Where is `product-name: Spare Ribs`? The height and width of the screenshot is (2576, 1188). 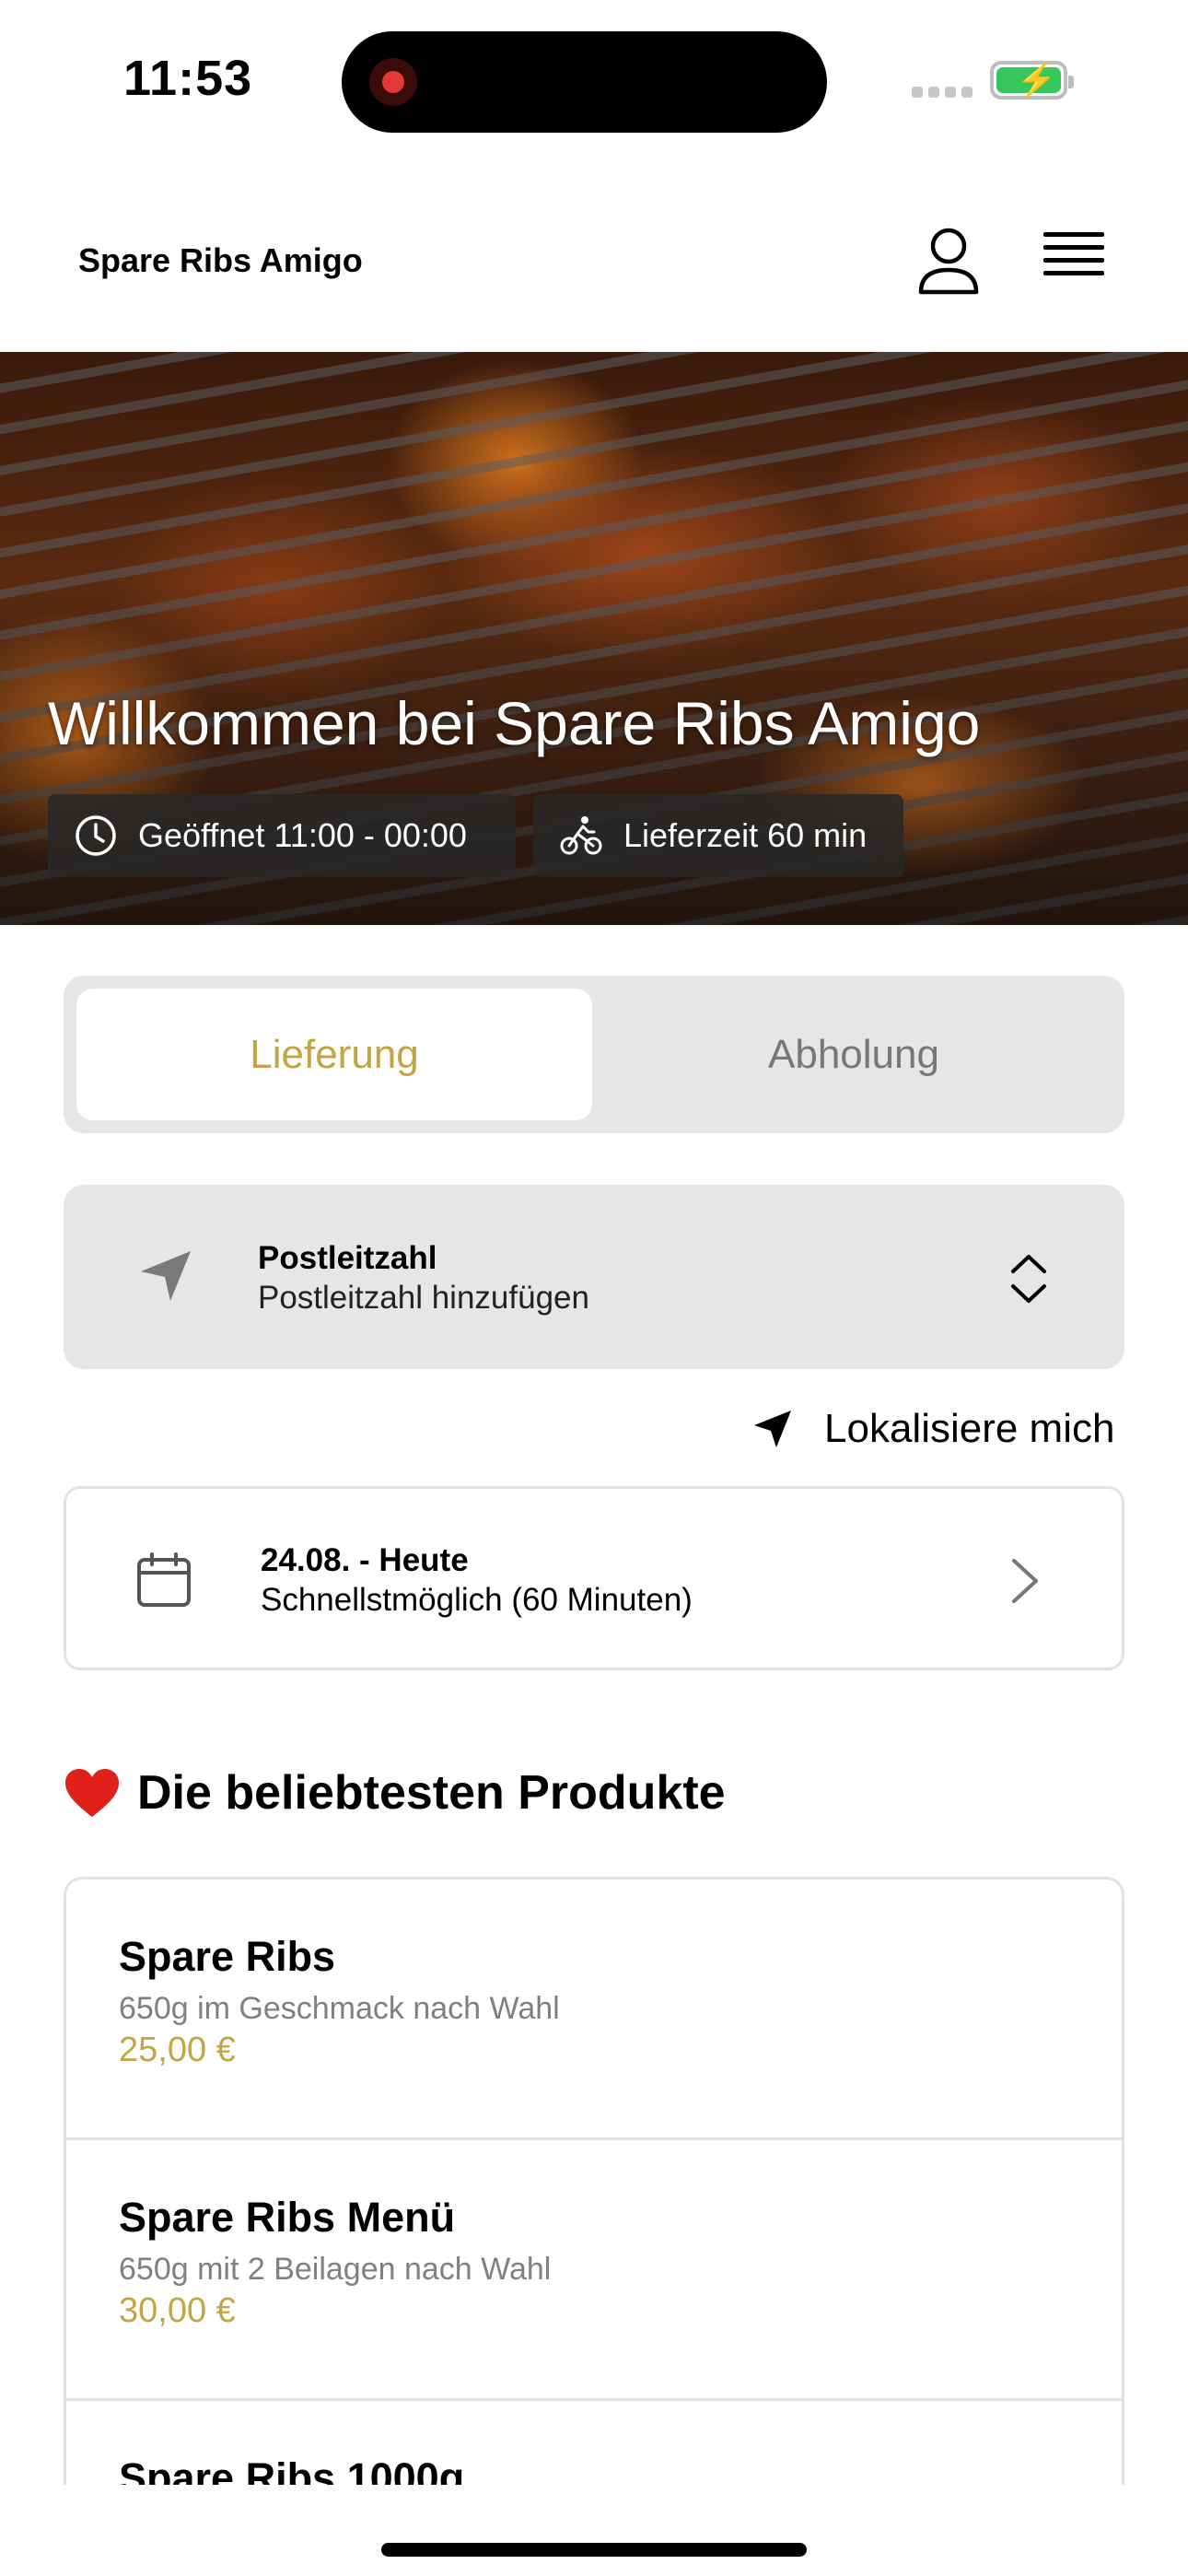 product-name: Spare Ribs is located at coordinates (227, 1957).